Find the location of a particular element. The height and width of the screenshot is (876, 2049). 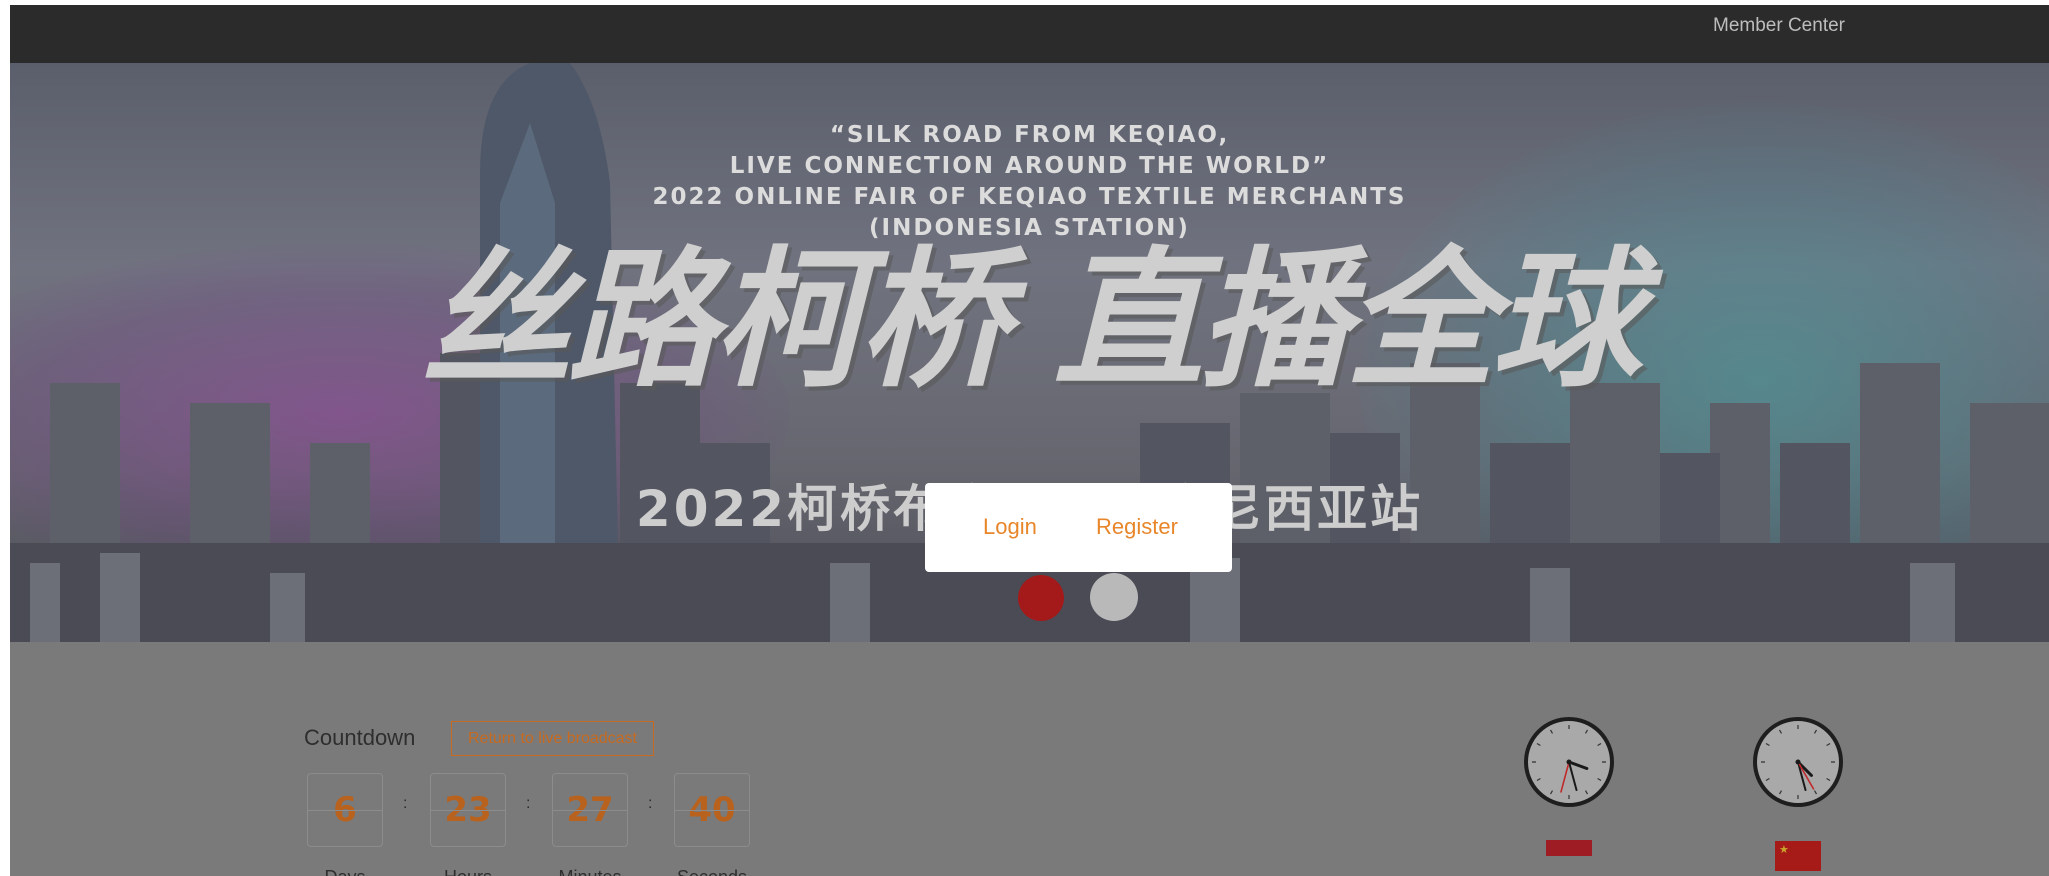

countdown-unit-seconds: Seconds is located at coordinates (712, 871).